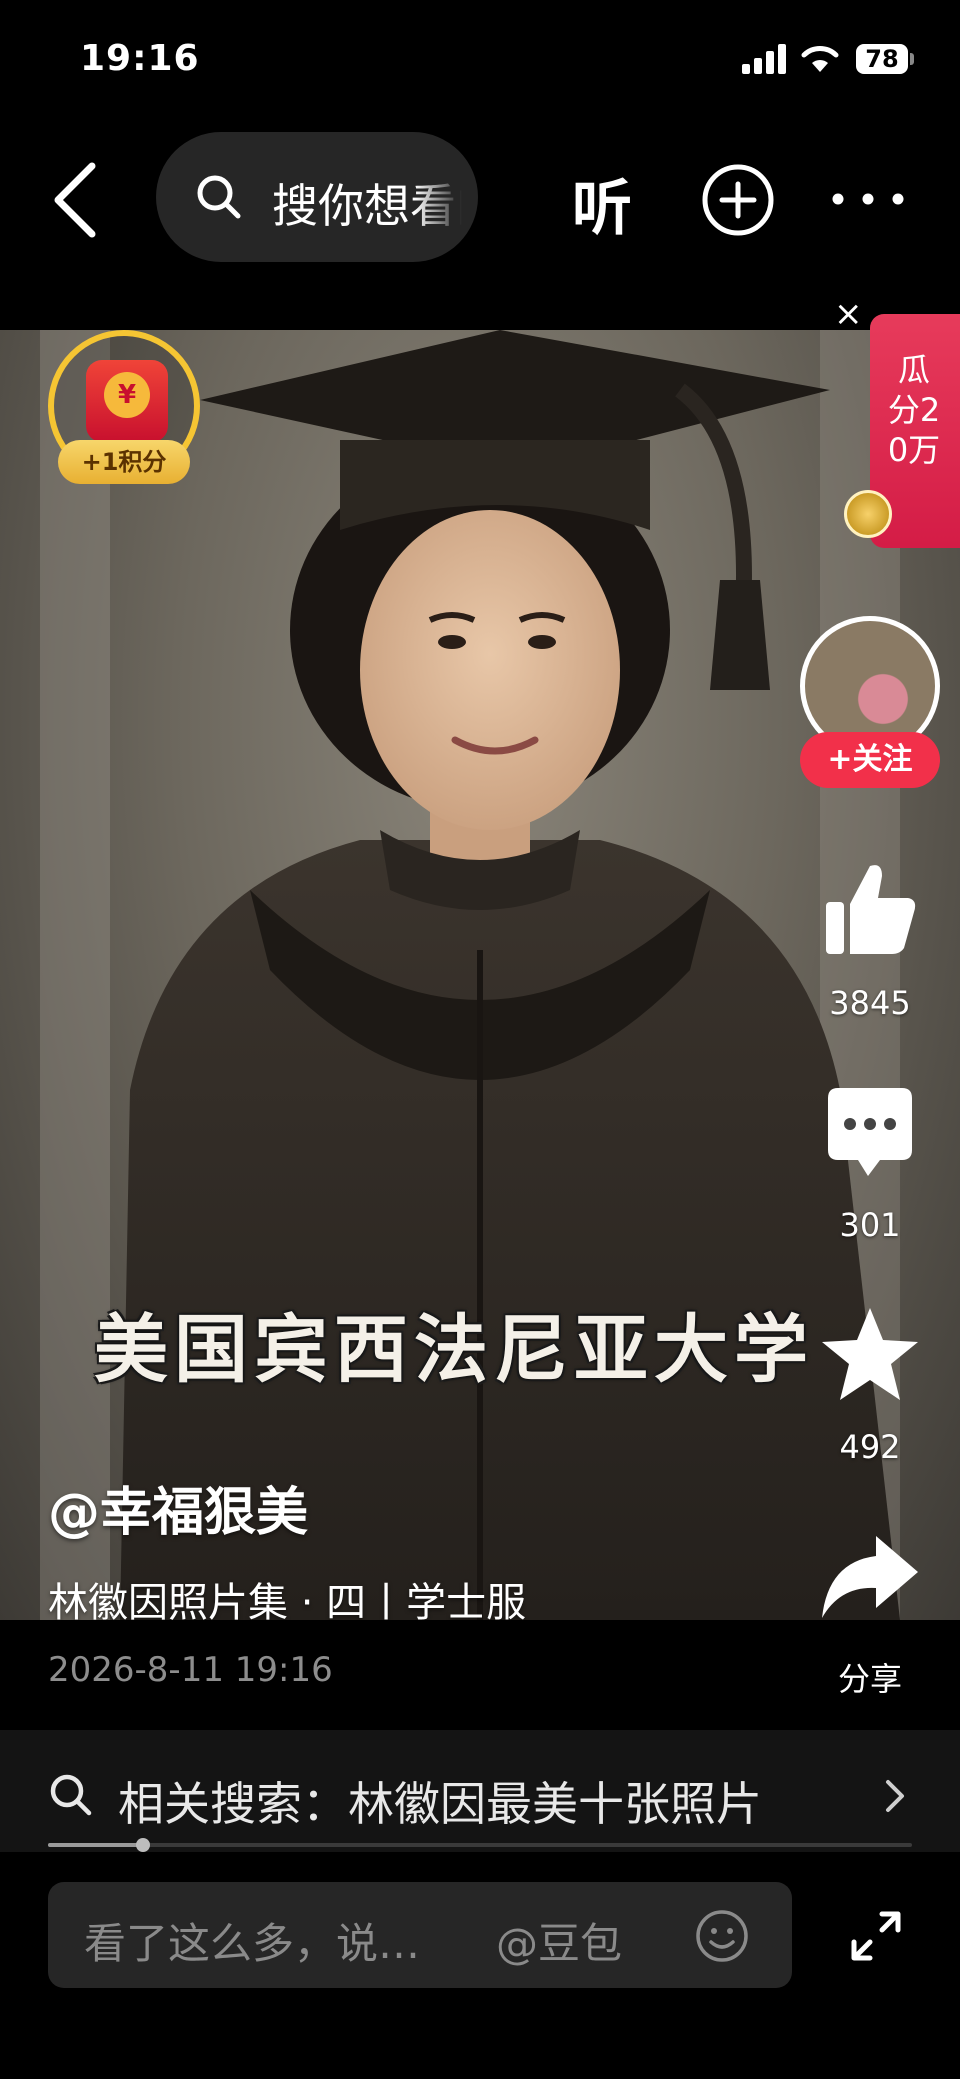 The height and width of the screenshot is (2079, 960). What do you see at coordinates (76, 200) in the screenshot?
I see `back-button` at bounding box center [76, 200].